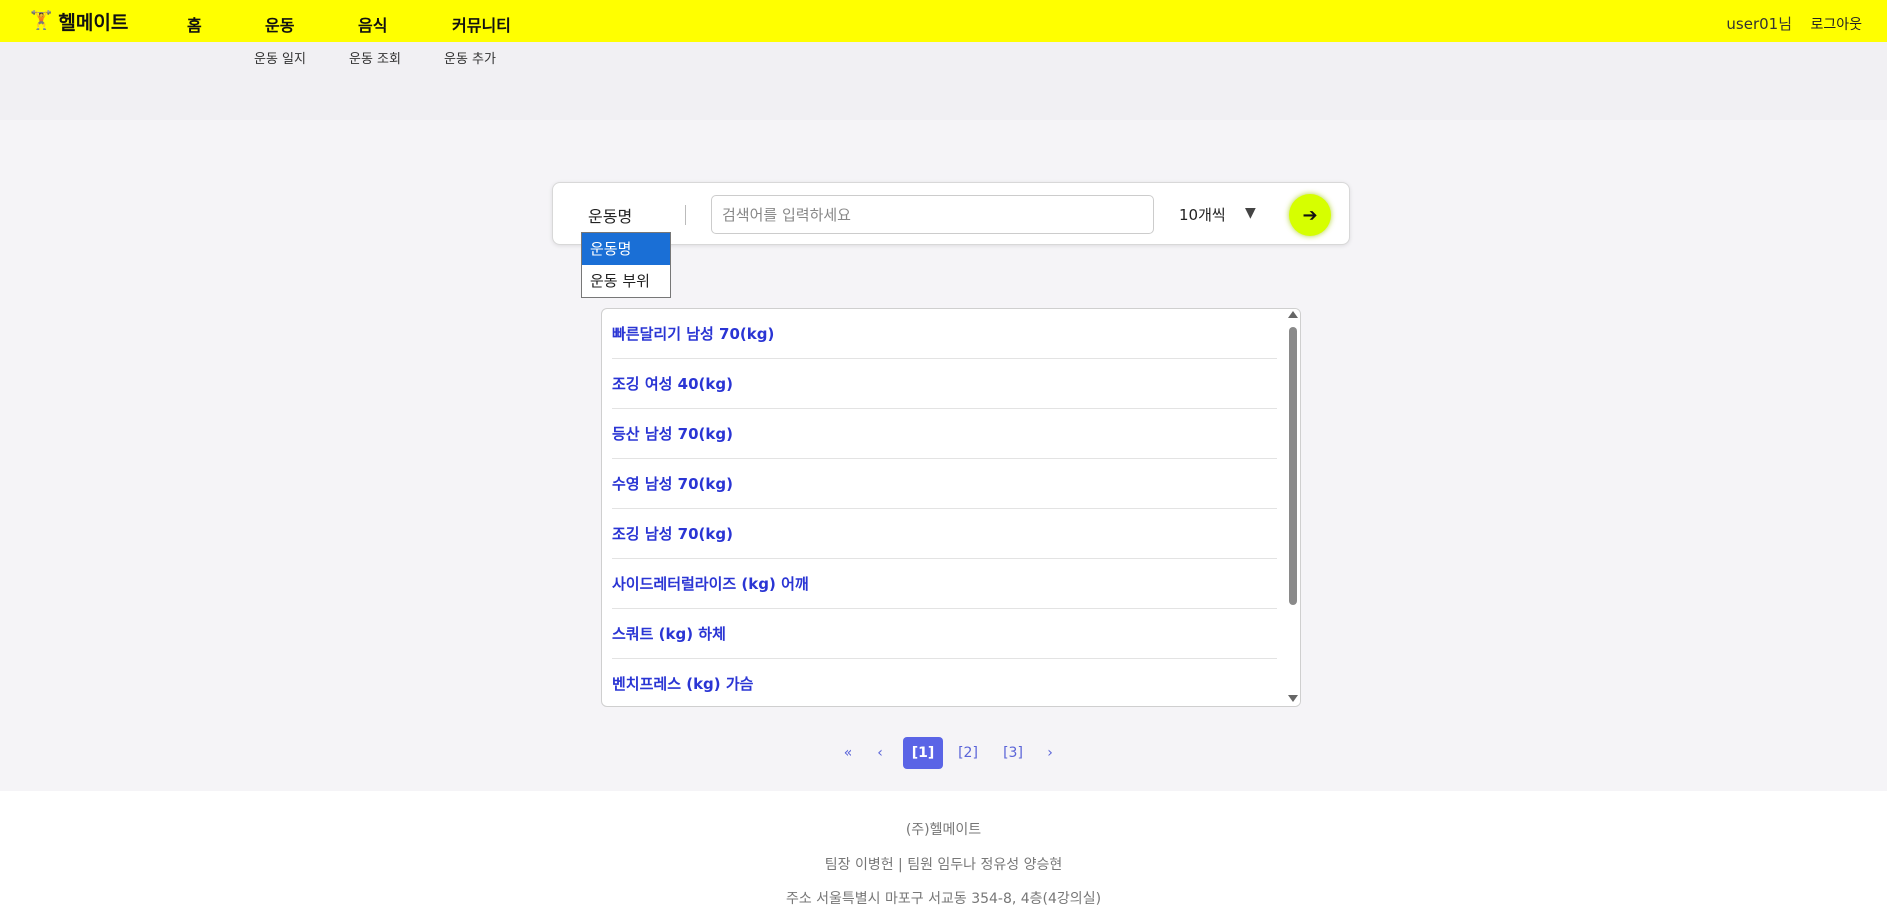 This screenshot has width=1887, height=913. I want to click on subnav-exercise-add: 운동 추가, so click(470, 57).